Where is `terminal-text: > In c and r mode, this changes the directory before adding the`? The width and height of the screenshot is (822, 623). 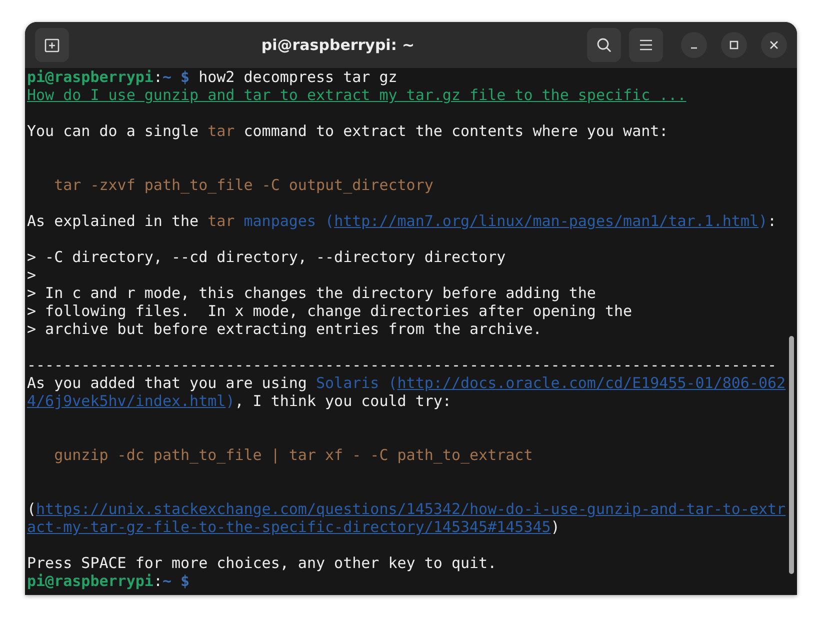 terminal-text: > In c and r mode, this changes the directory before adding the is located at coordinates (311, 293).